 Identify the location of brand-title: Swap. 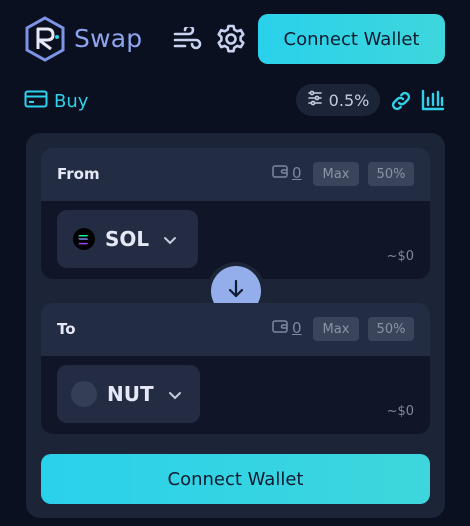
(108, 38).